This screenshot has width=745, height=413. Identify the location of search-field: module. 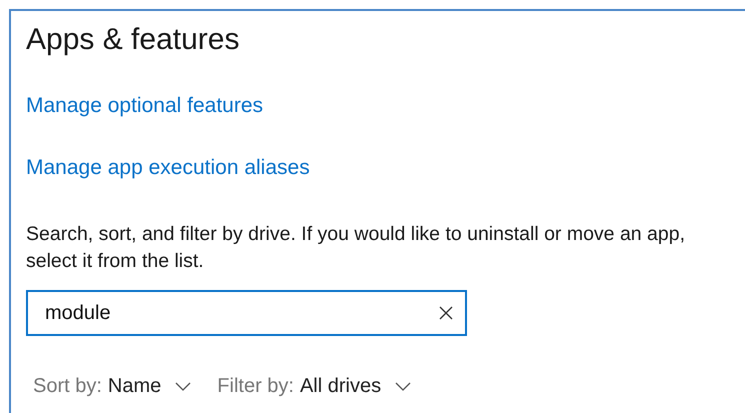
(246, 313).